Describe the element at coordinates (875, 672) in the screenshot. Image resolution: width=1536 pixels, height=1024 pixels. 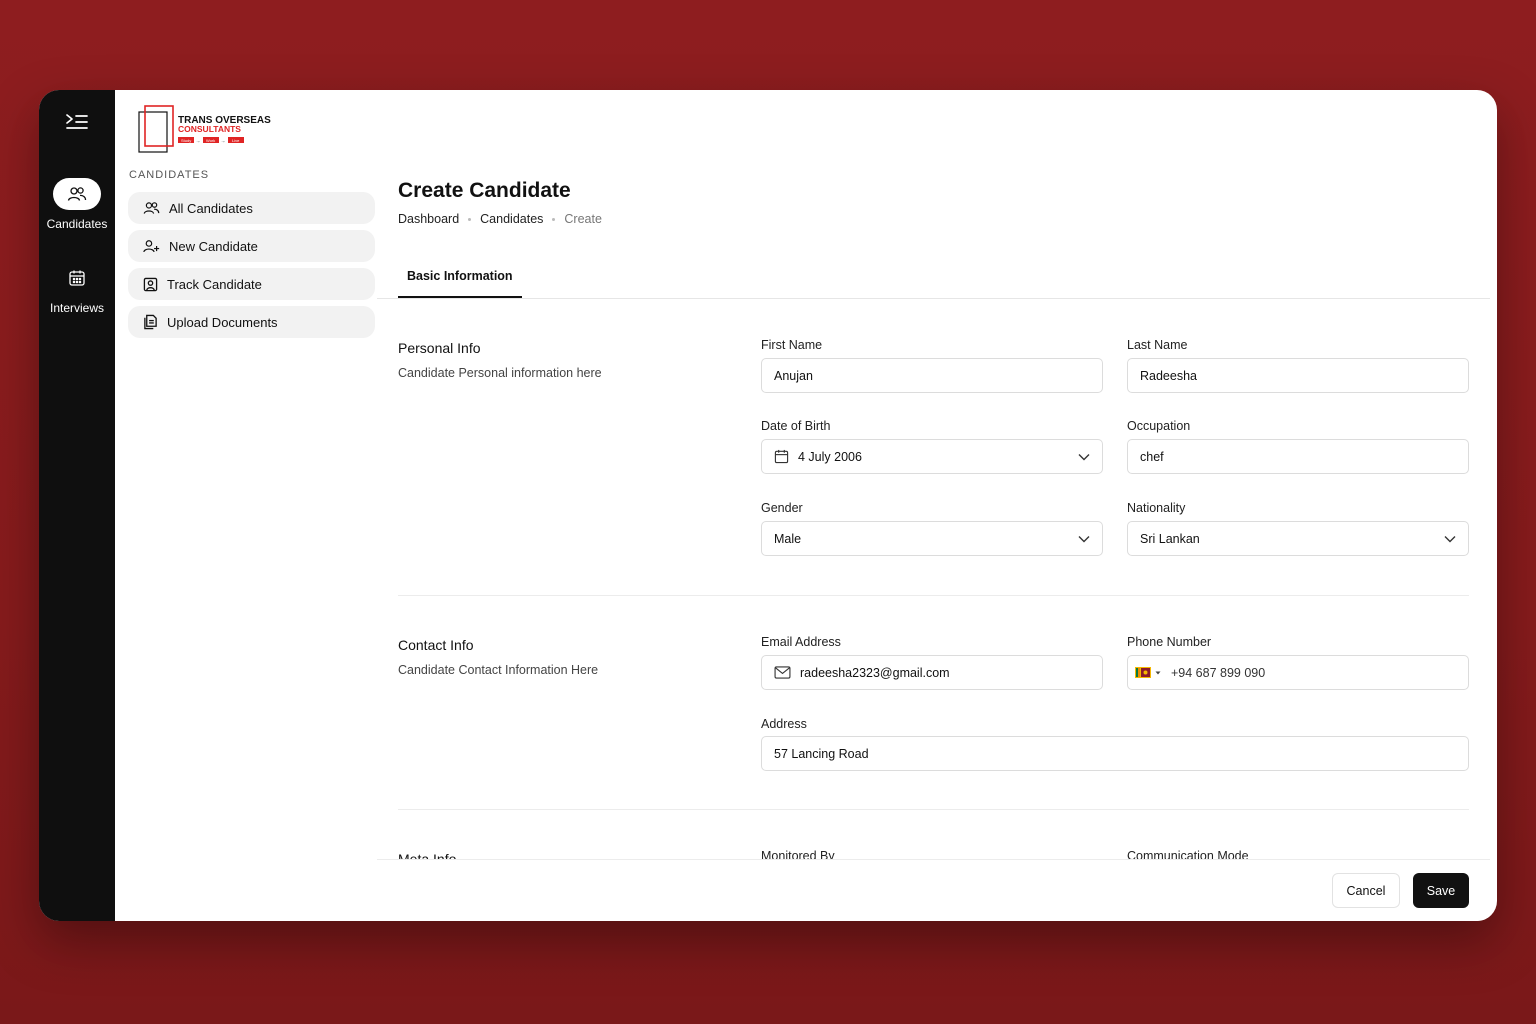
I see `email-value: radeesha2323@gmail.com` at that location.